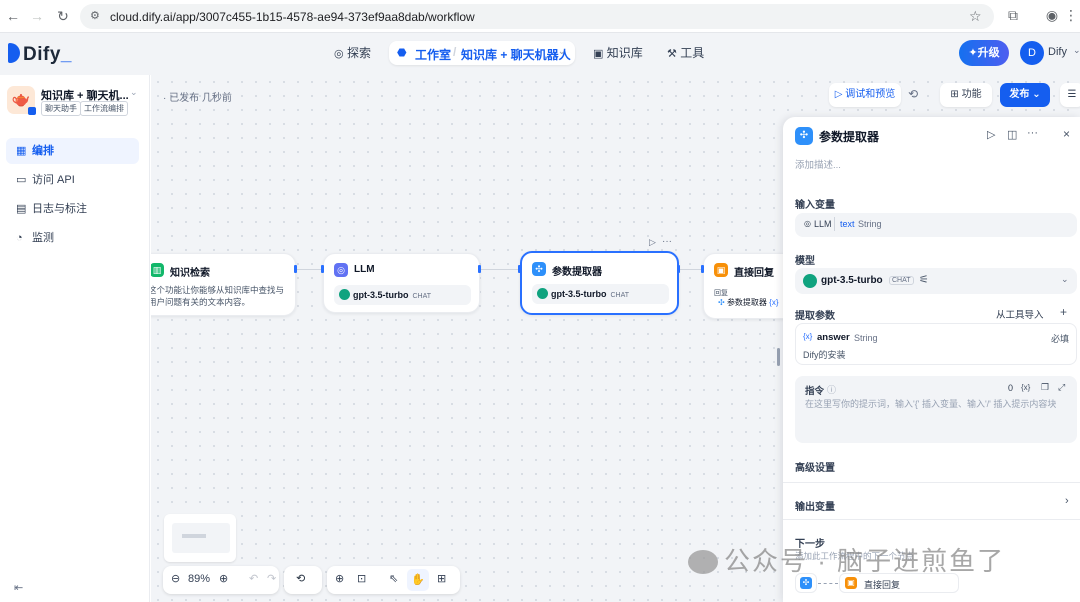 The height and width of the screenshot is (602, 1080). What do you see at coordinates (341, 270) in the screenshot?
I see `llm-icon: ◎` at bounding box center [341, 270].